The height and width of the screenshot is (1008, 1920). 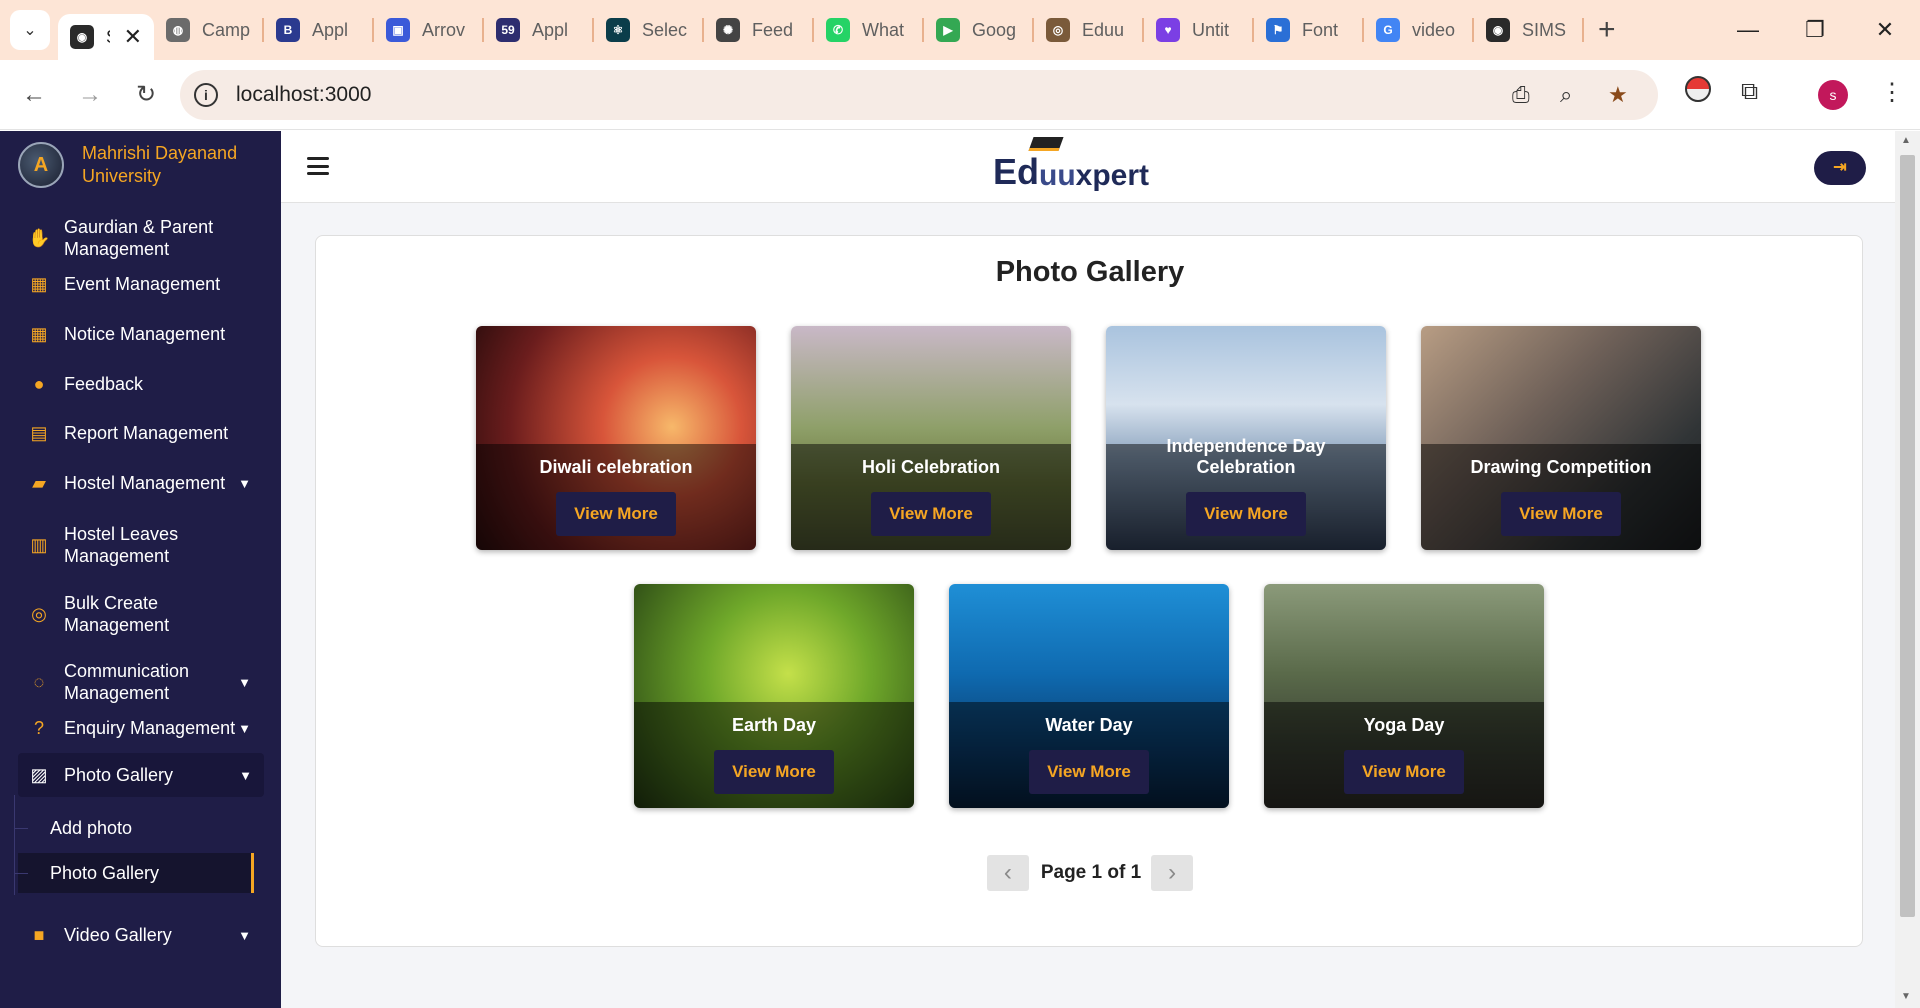 What do you see at coordinates (1088, 30) in the screenshot?
I see `browser-tab: ◎ Eduu` at bounding box center [1088, 30].